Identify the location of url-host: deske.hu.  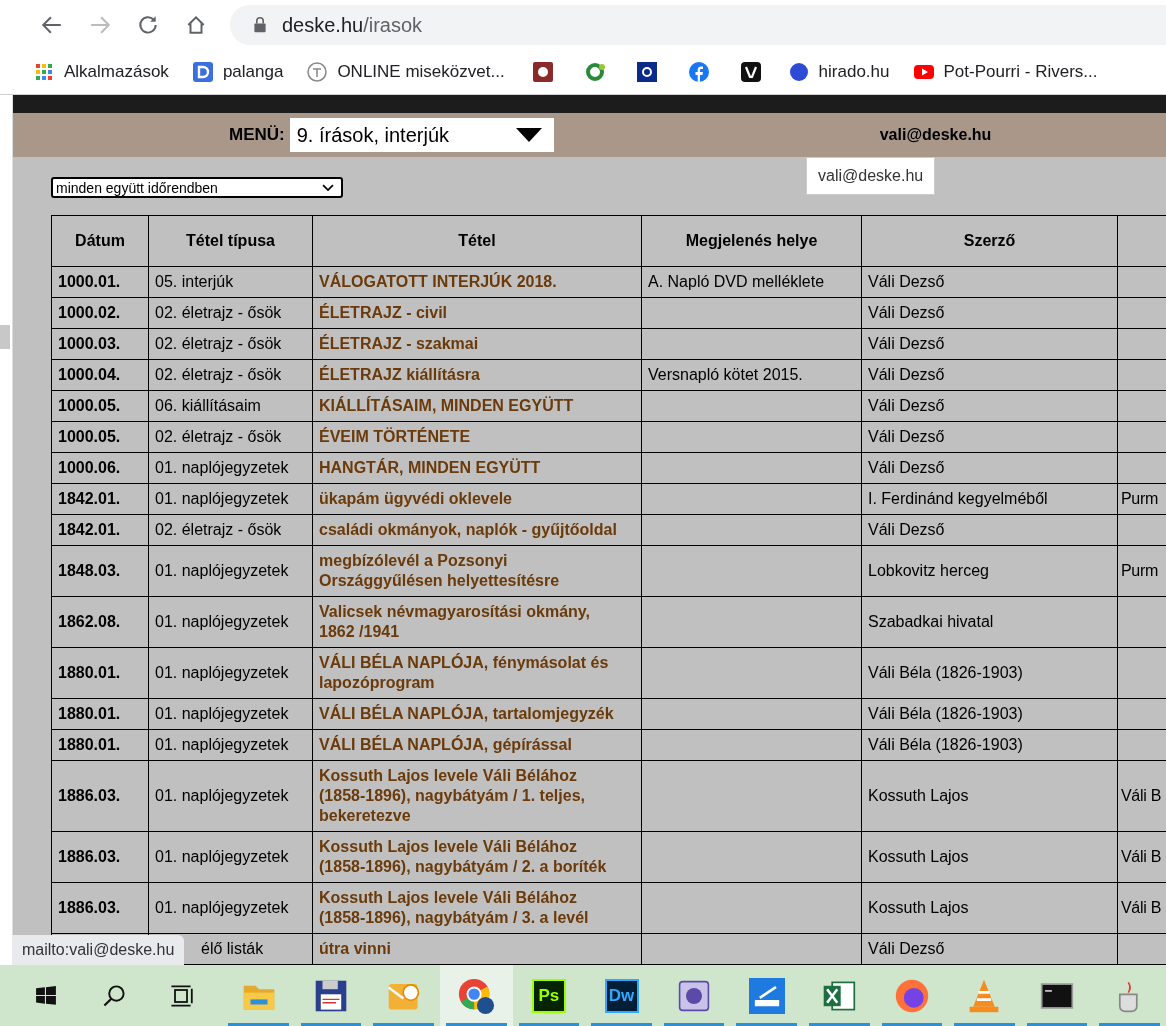
(323, 25).